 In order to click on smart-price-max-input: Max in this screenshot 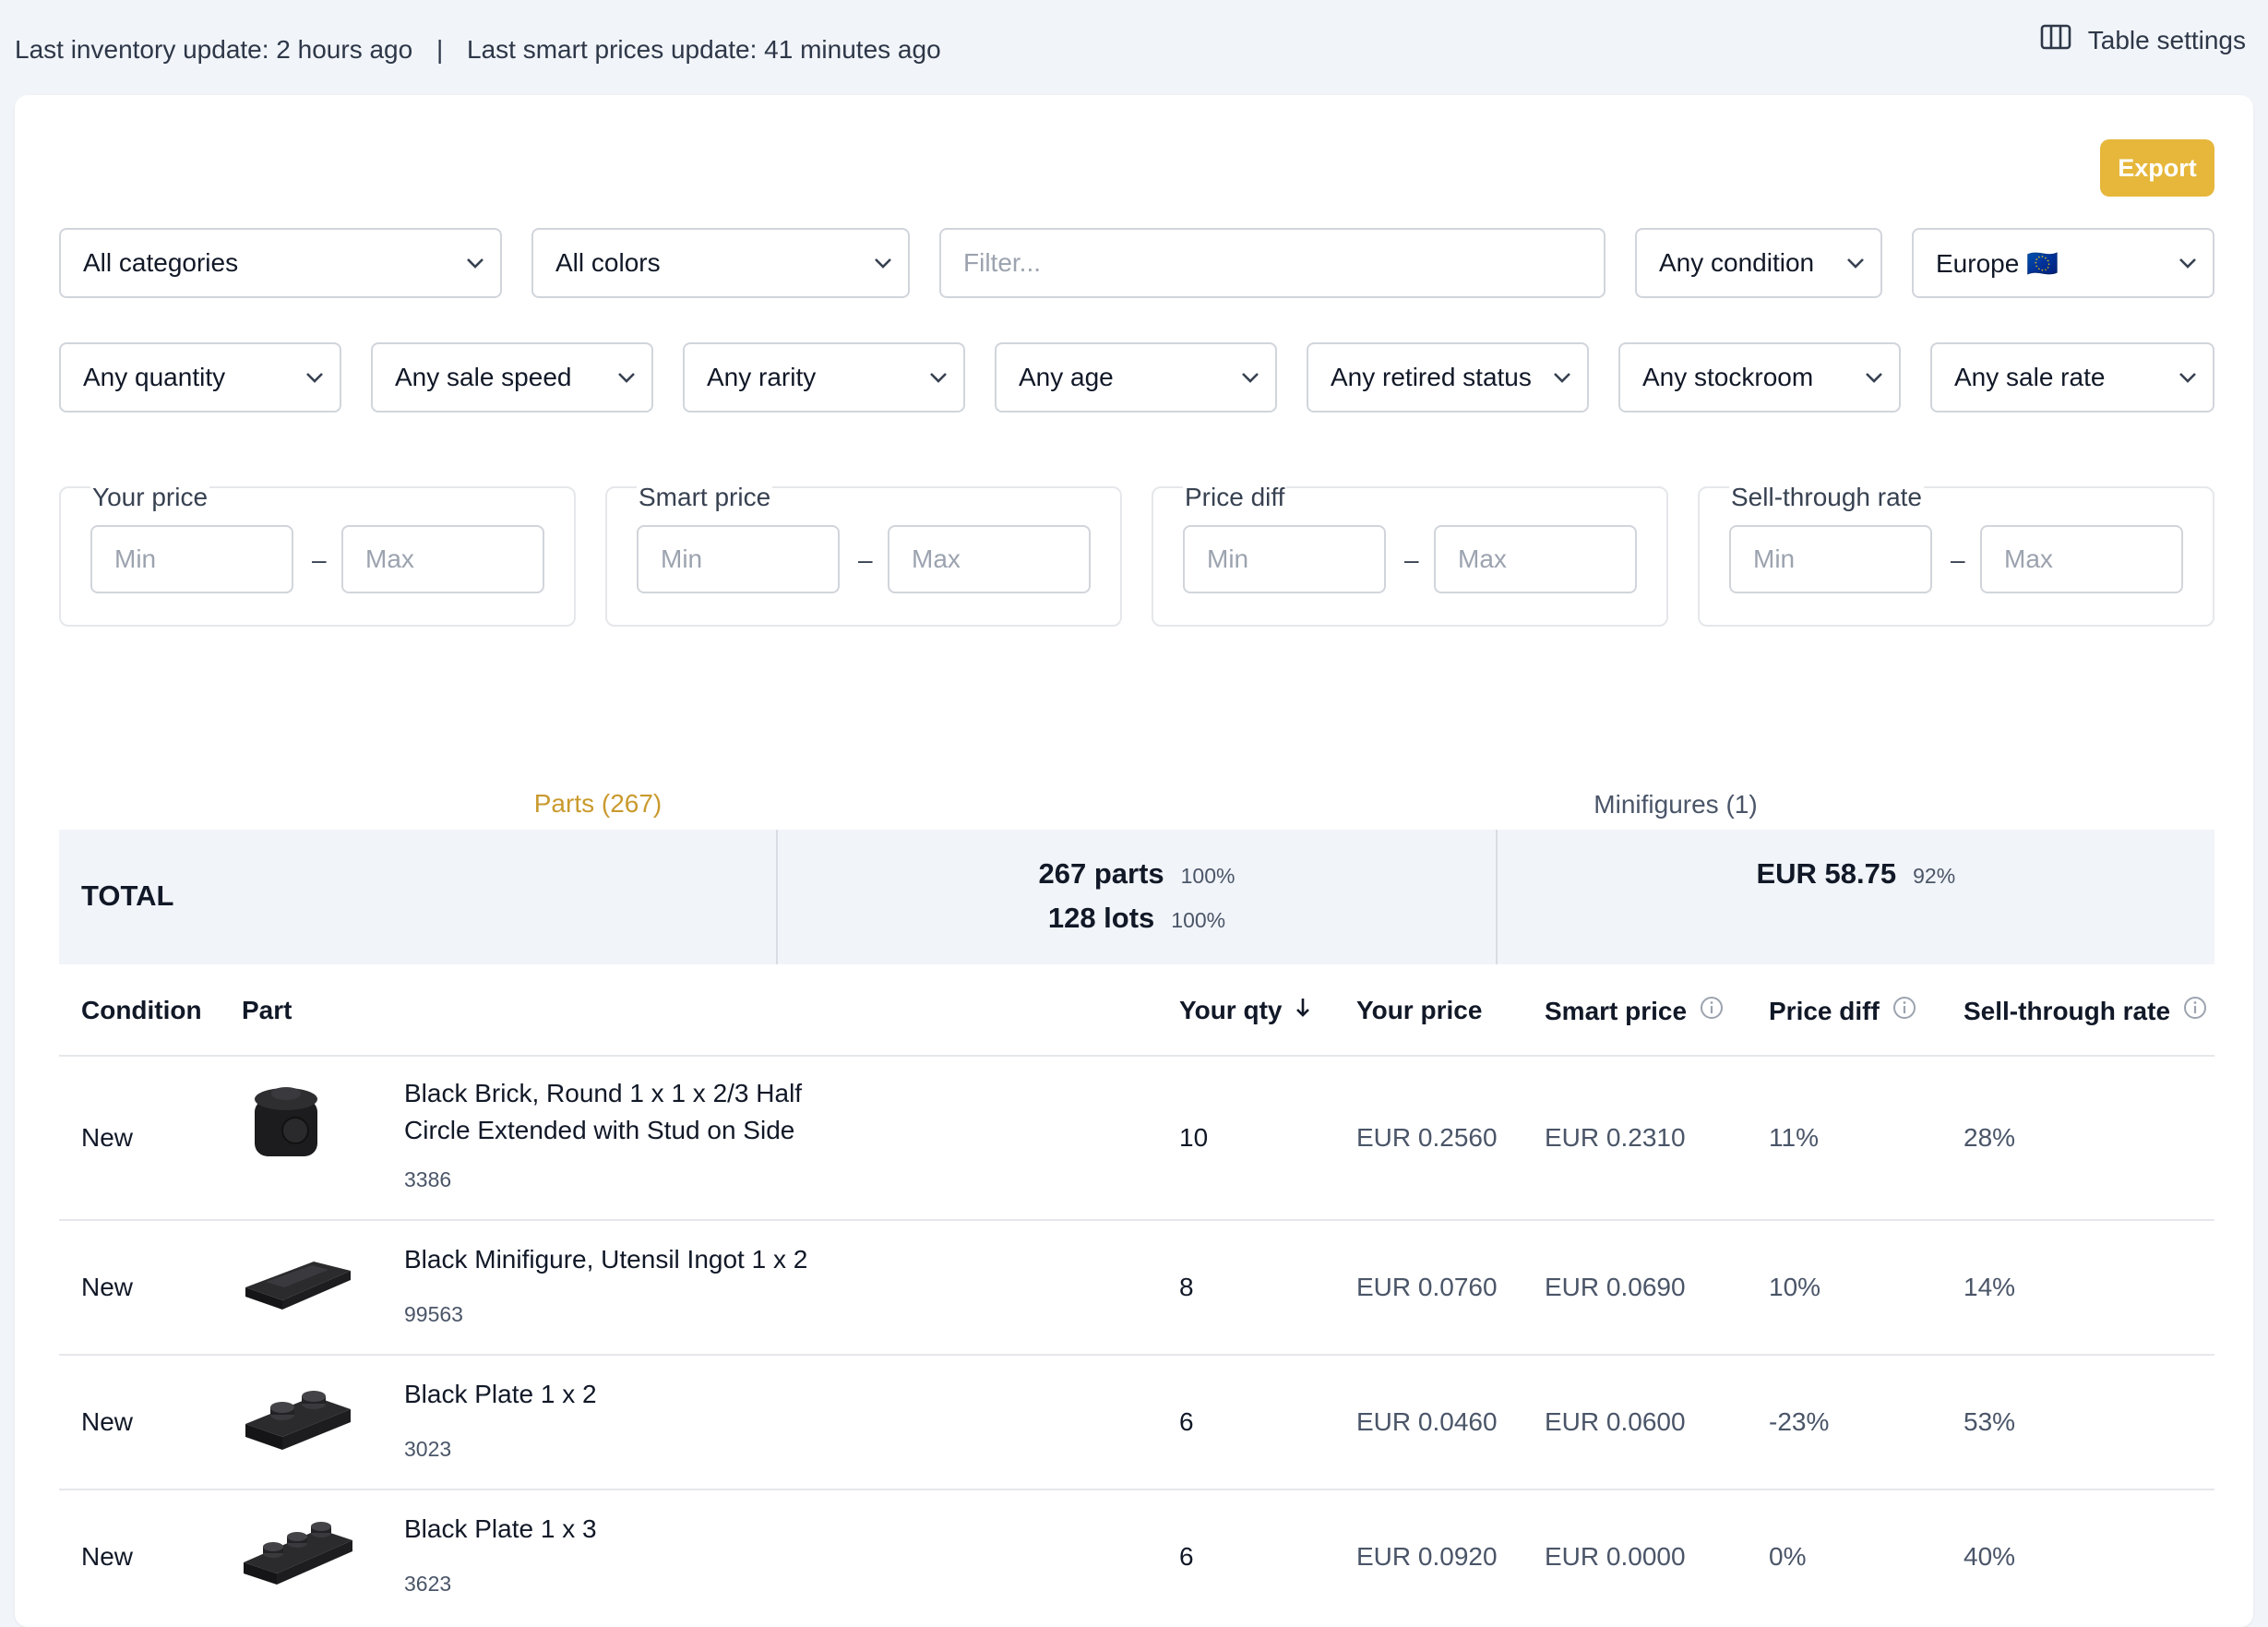, I will do `click(989, 559)`.